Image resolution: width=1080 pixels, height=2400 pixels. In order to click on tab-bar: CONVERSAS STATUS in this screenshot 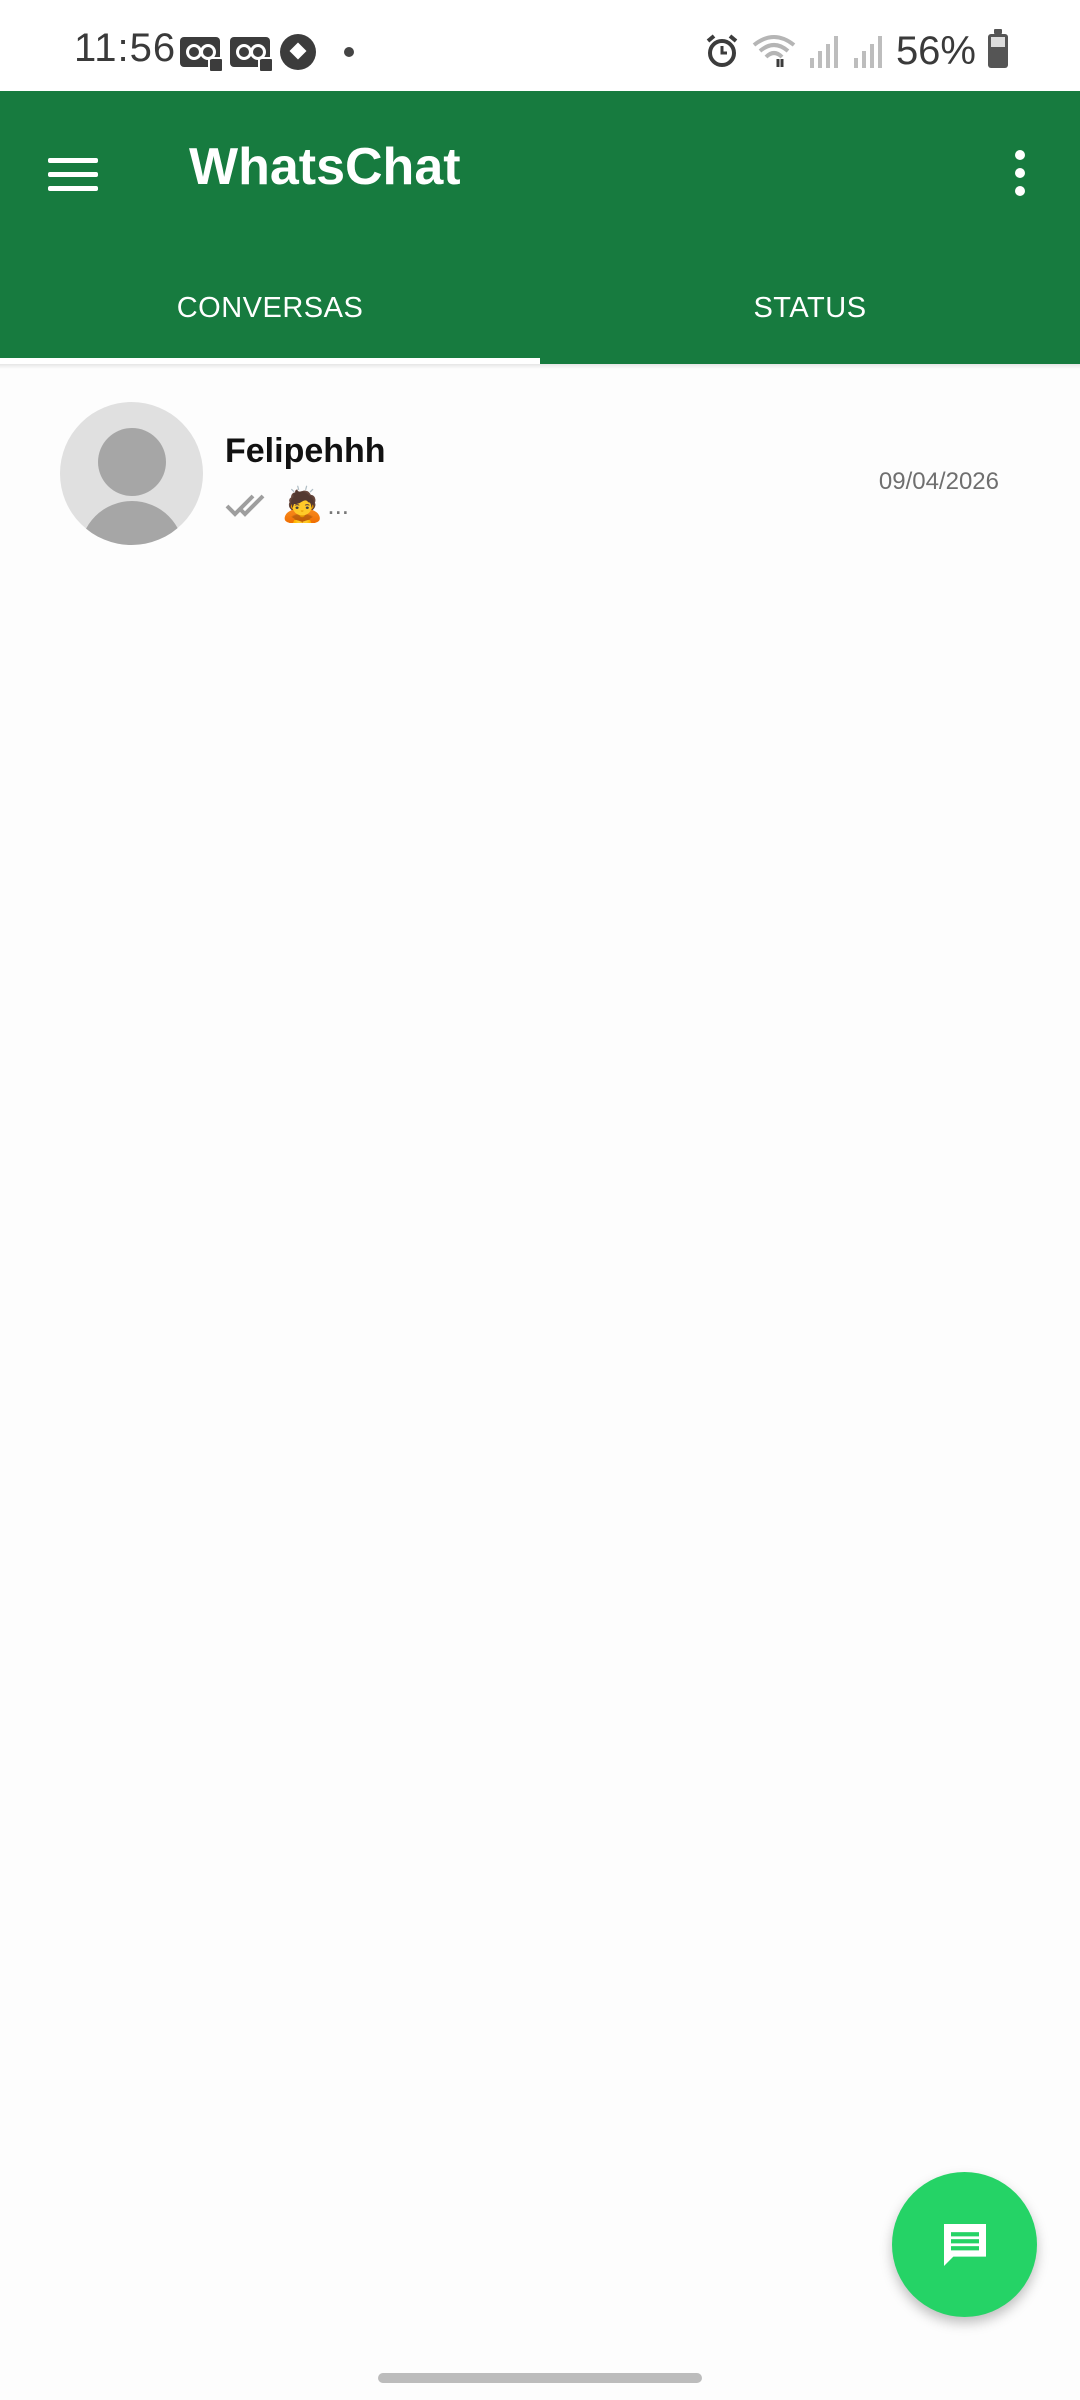, I will do `click(540, 319)`.